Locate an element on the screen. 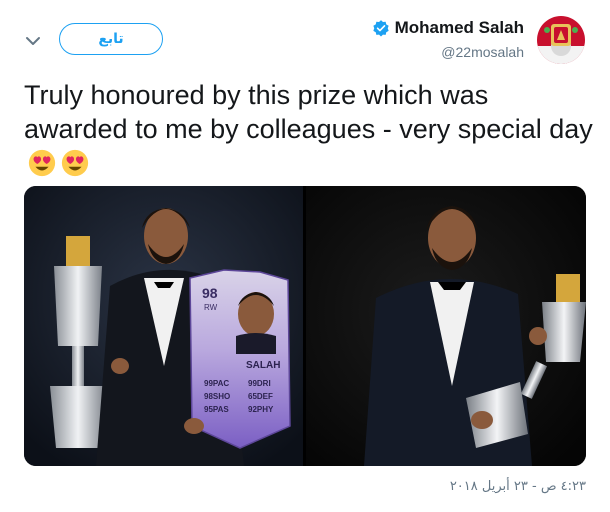 The height and width of the screenshot is (512, 610). user-handle: @22mosalah is located at coordinates (448, 52).